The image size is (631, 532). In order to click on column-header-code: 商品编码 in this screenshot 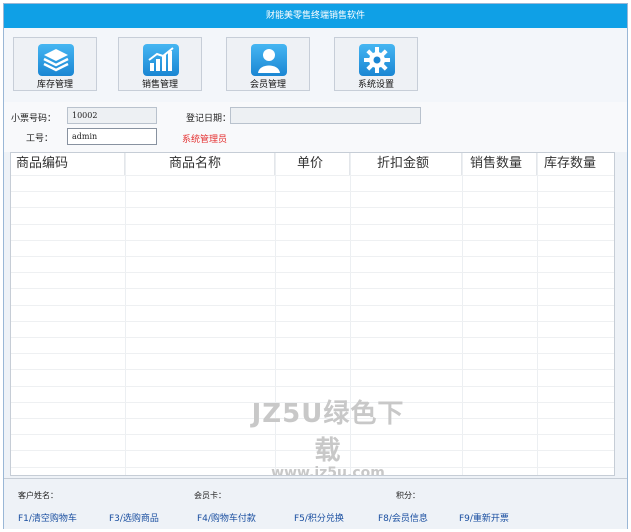, I will do `click(68, 164)`.